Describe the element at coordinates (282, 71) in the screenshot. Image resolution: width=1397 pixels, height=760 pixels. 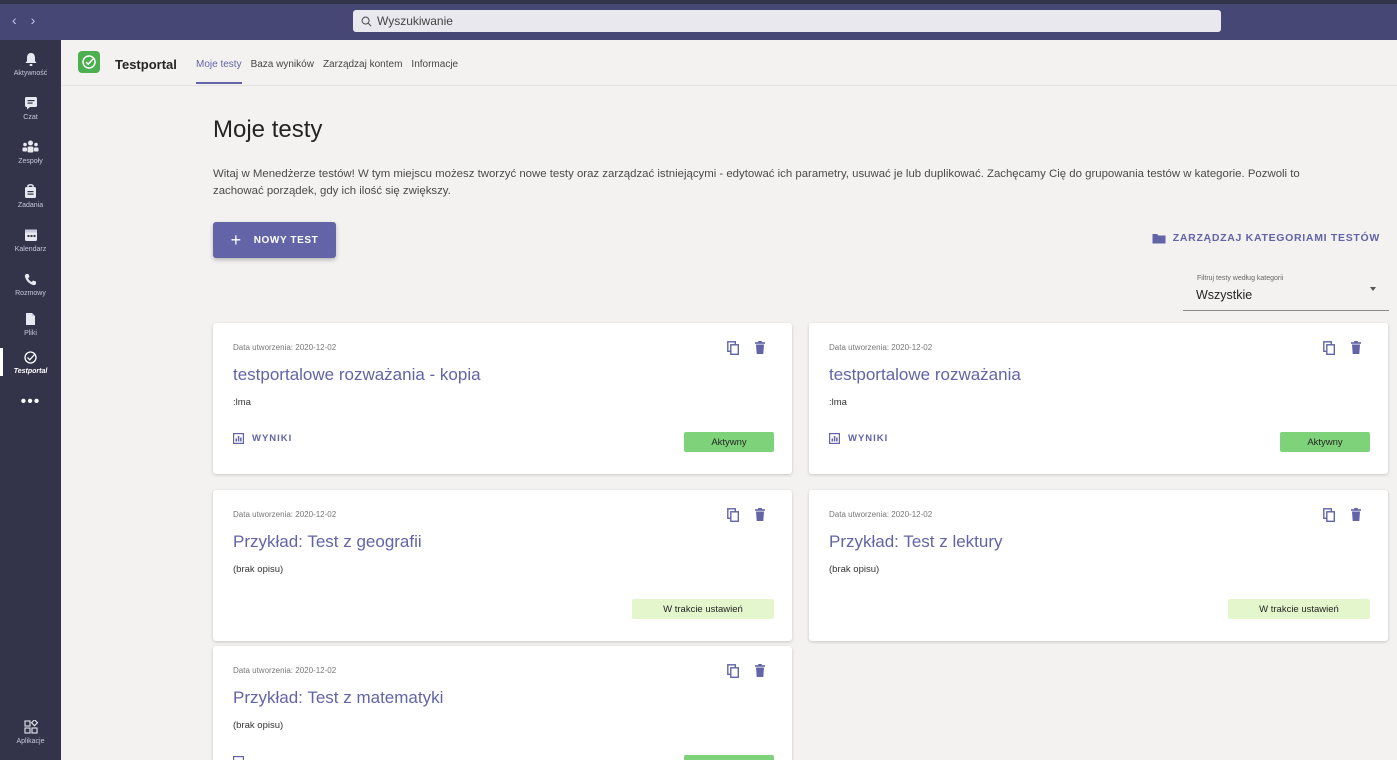
I see `tab-results-database: Baza wyników` at that location.